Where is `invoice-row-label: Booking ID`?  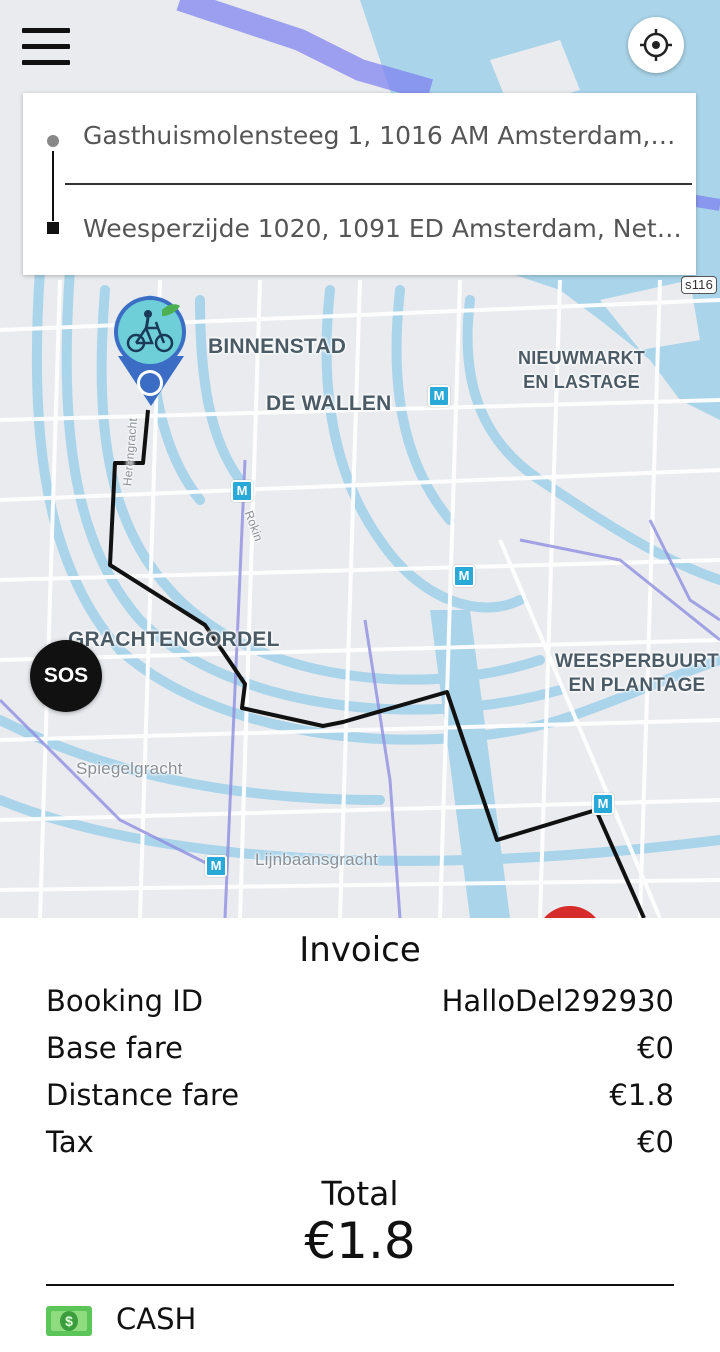
invoice-row-label: Booking ID is located at coordinates (125, 1001).